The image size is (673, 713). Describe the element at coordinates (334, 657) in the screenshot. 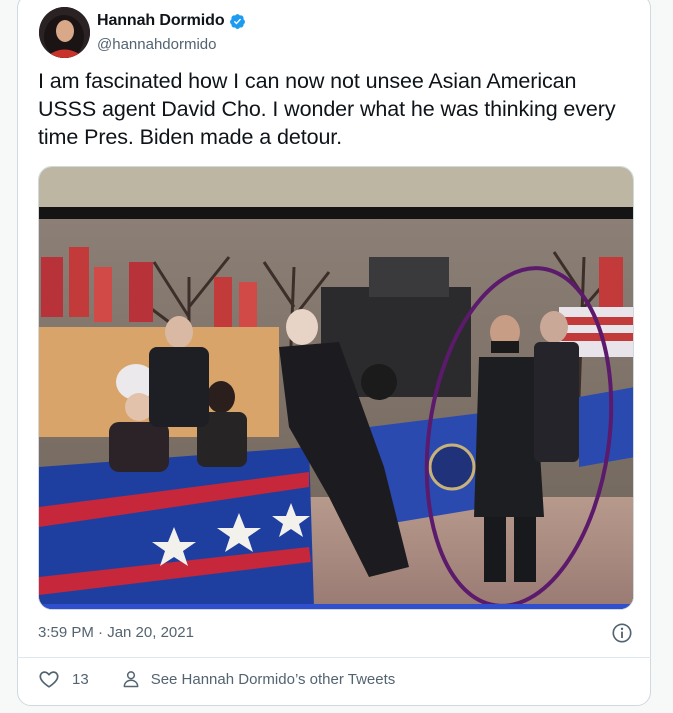

I see `divider` at that location.